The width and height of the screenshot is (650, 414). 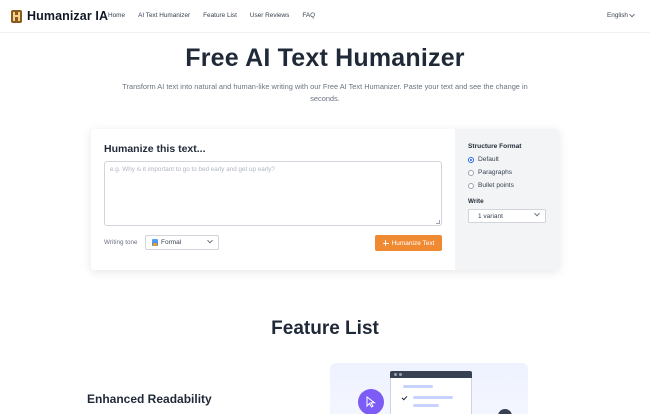 I want to click on structure-option-paragraphs: Paragraphs, so click(x=490, y=172).